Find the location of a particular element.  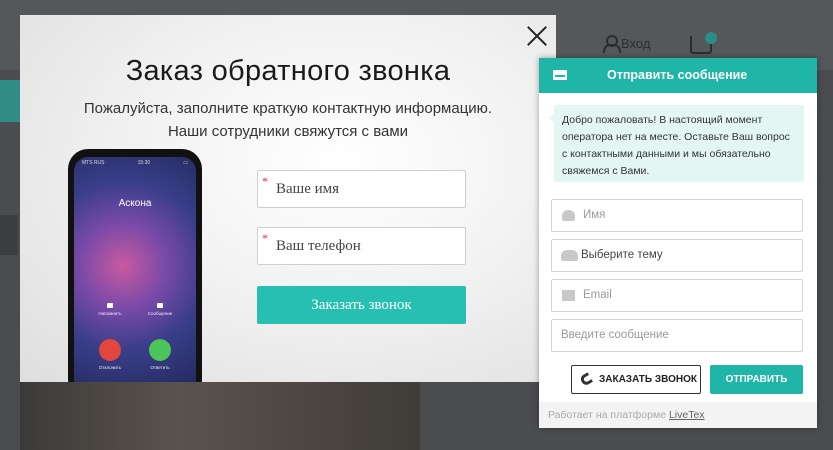

decline-call-icon is located at coordinates (110, 350).